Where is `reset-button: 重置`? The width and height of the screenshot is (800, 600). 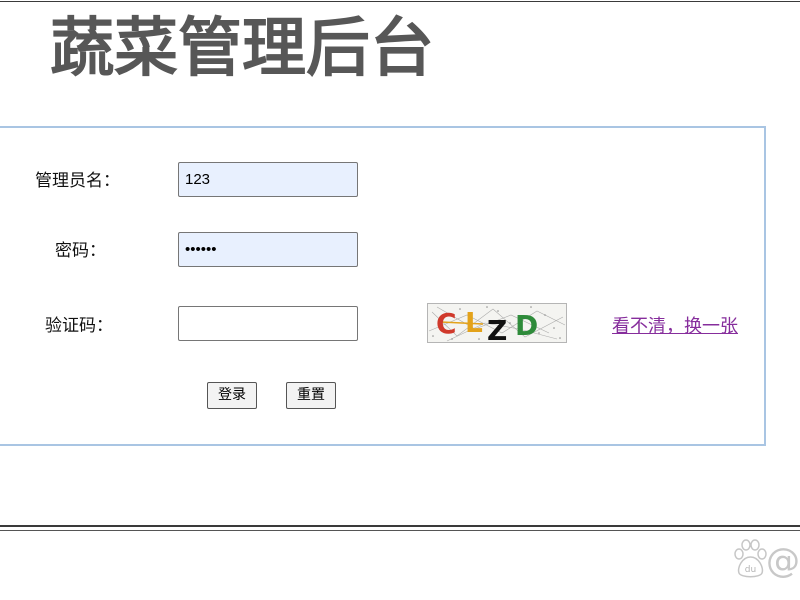
reset-button: 重置 is located at coordinates (311, 395).